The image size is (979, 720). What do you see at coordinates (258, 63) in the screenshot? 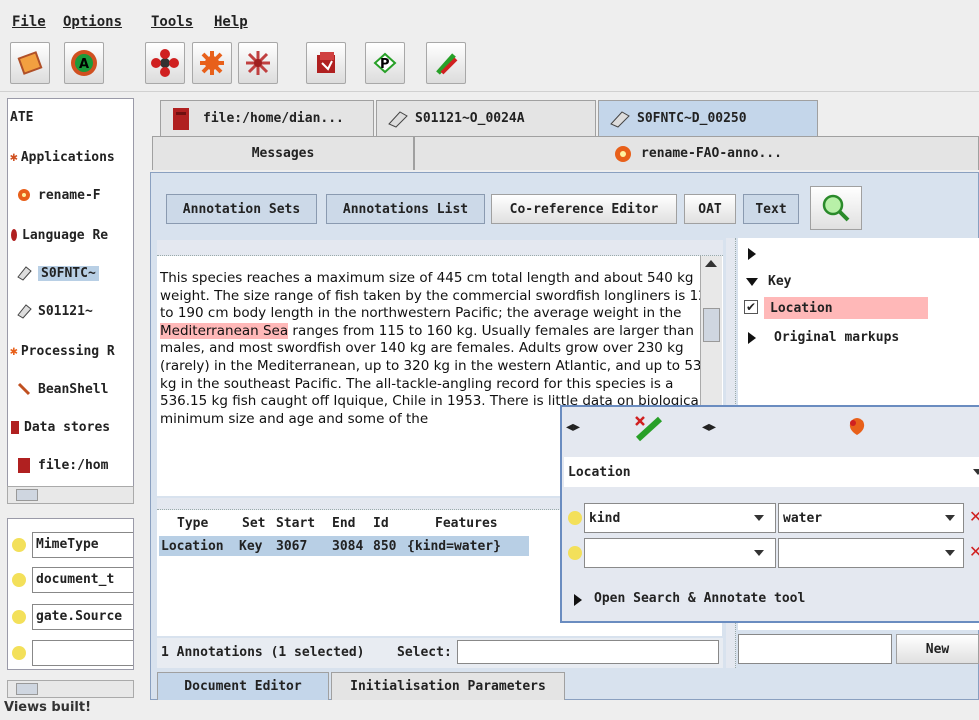
I see `new-pipeline-button` at bounding box center [258, 63].